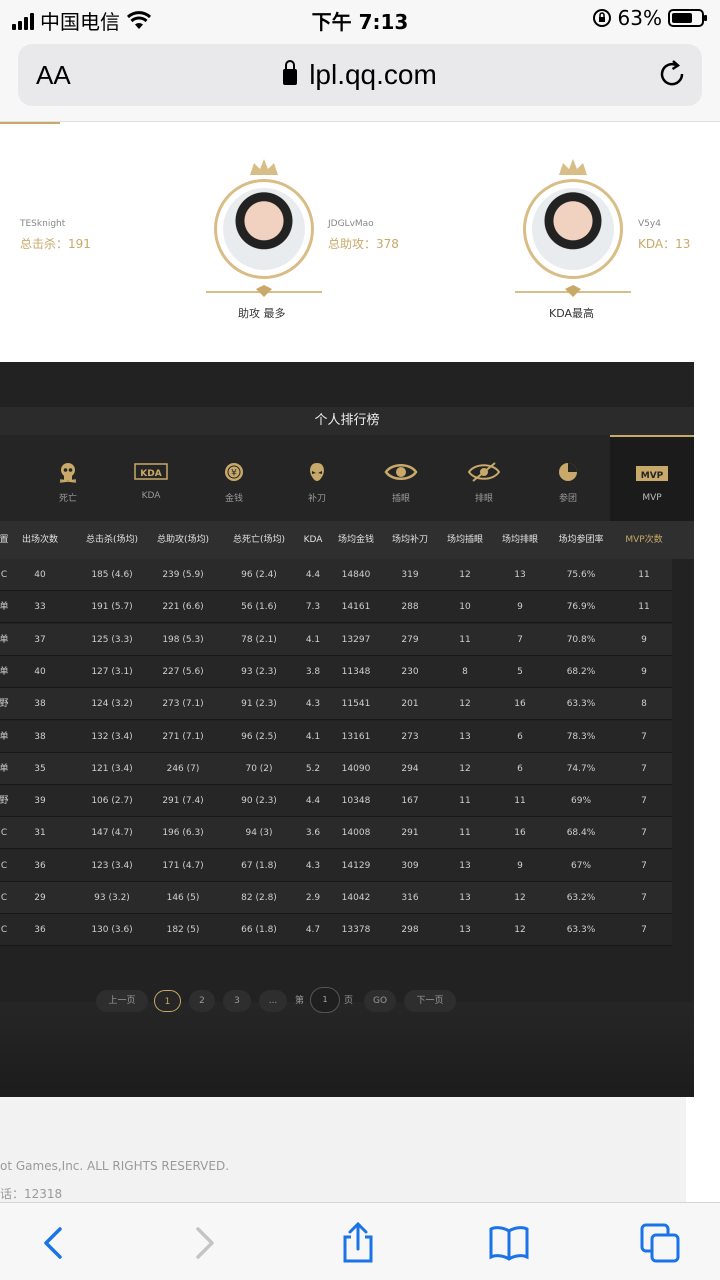 This screenshot has width=720, height=1280. Describe the element at coordinates (54, 1243) in the screenshot. I see `back-icon` at that location.